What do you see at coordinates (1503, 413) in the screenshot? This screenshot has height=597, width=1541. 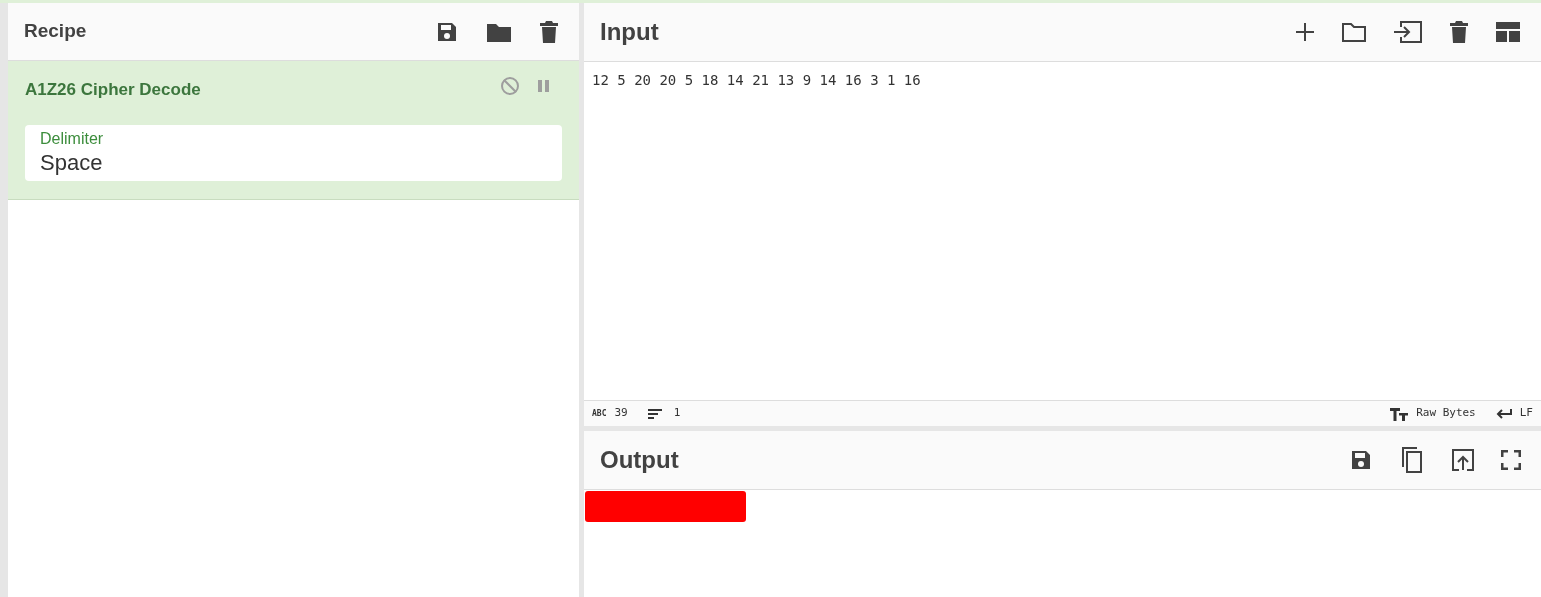 I see `return-arrow-icon` at bounding box center [1503, 413].